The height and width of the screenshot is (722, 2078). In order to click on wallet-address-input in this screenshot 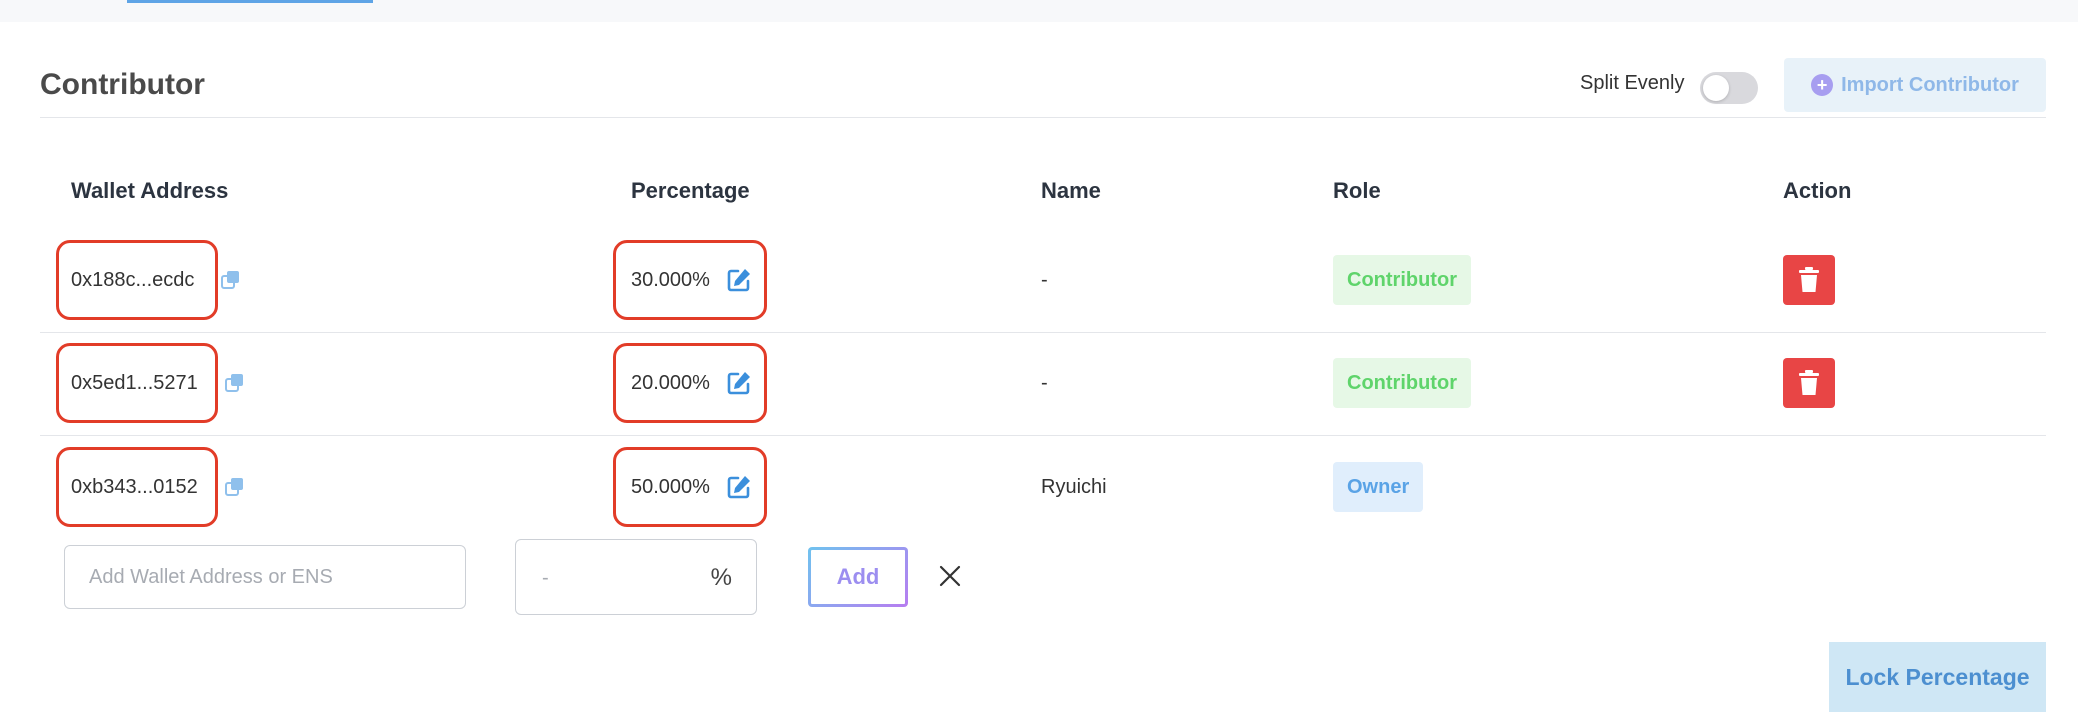, I will do `click(265, 577)`.